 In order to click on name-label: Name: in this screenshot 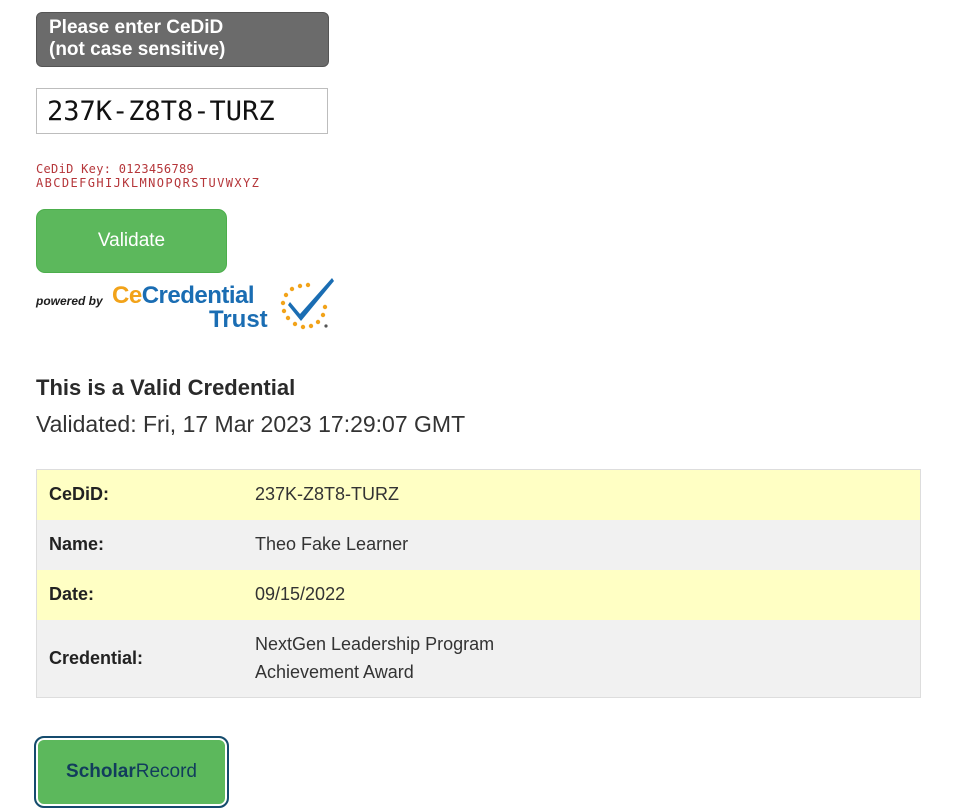, I will do `click(77, 544)`.